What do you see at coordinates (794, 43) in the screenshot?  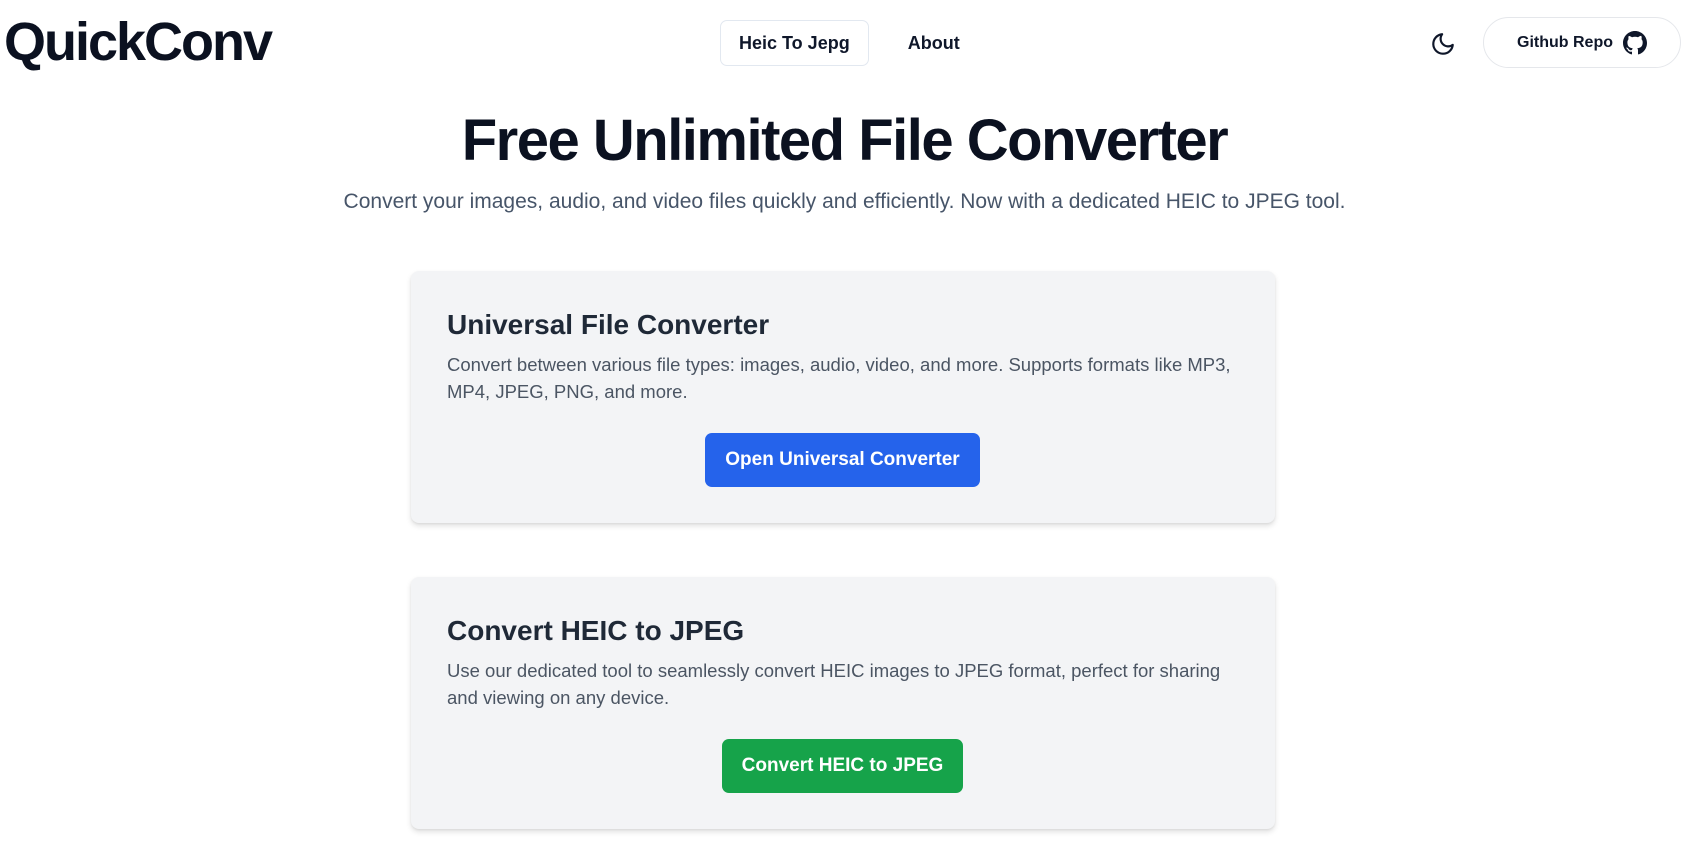 I see `nav-link-heic-to-jpeg: Heic To Jepg` at bounding box center [794, 43].